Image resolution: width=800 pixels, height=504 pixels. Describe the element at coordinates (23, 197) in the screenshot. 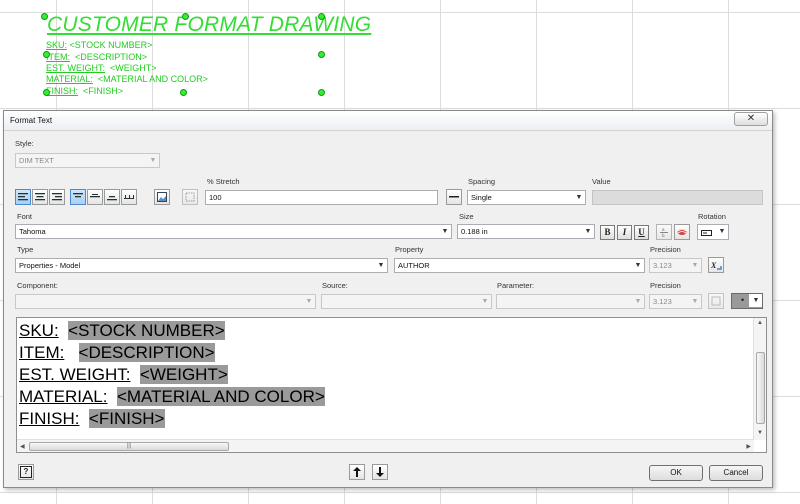

I see `align-left-button` at that location.